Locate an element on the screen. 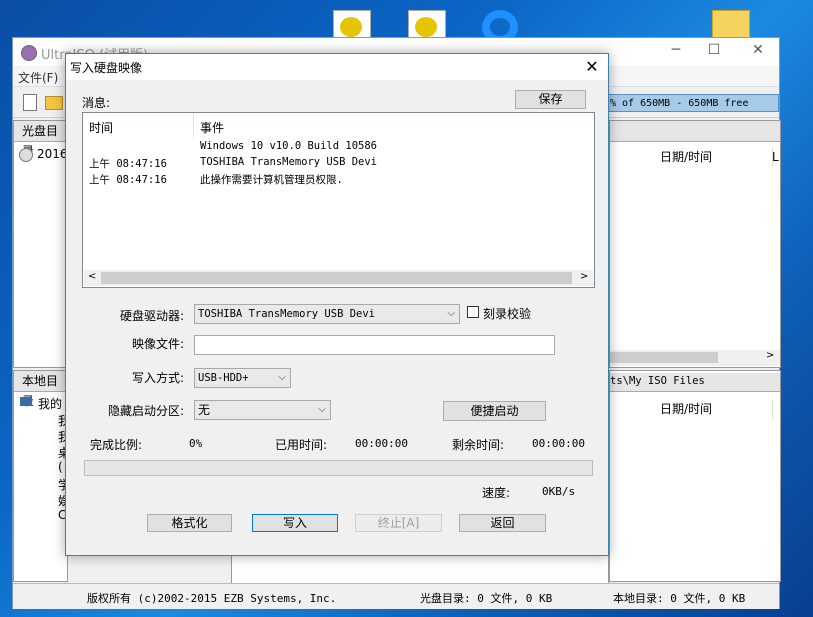 The width and height of the screenshot is (813, 617). log-row-event: 此操作需要计算机管理员权限. is located at coordinates (271, 180).